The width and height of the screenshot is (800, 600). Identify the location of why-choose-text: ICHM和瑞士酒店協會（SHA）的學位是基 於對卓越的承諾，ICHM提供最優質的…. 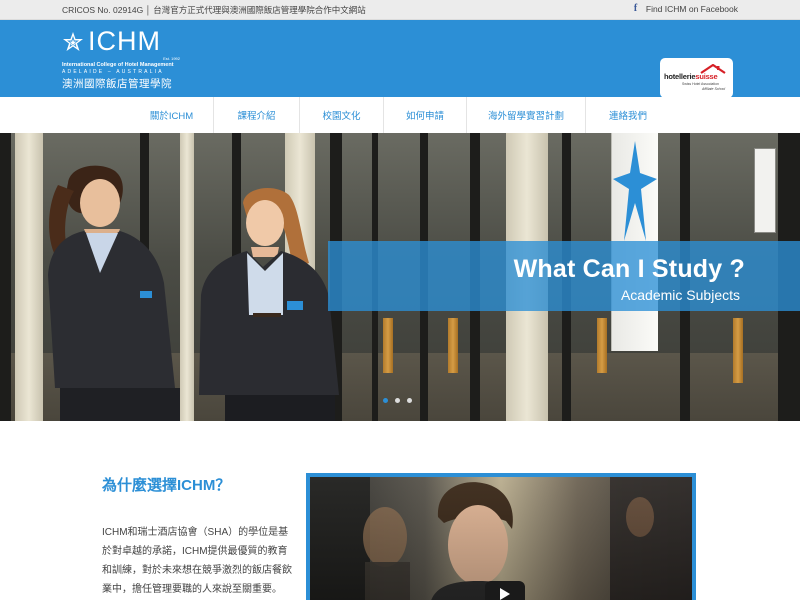
(197, 561).